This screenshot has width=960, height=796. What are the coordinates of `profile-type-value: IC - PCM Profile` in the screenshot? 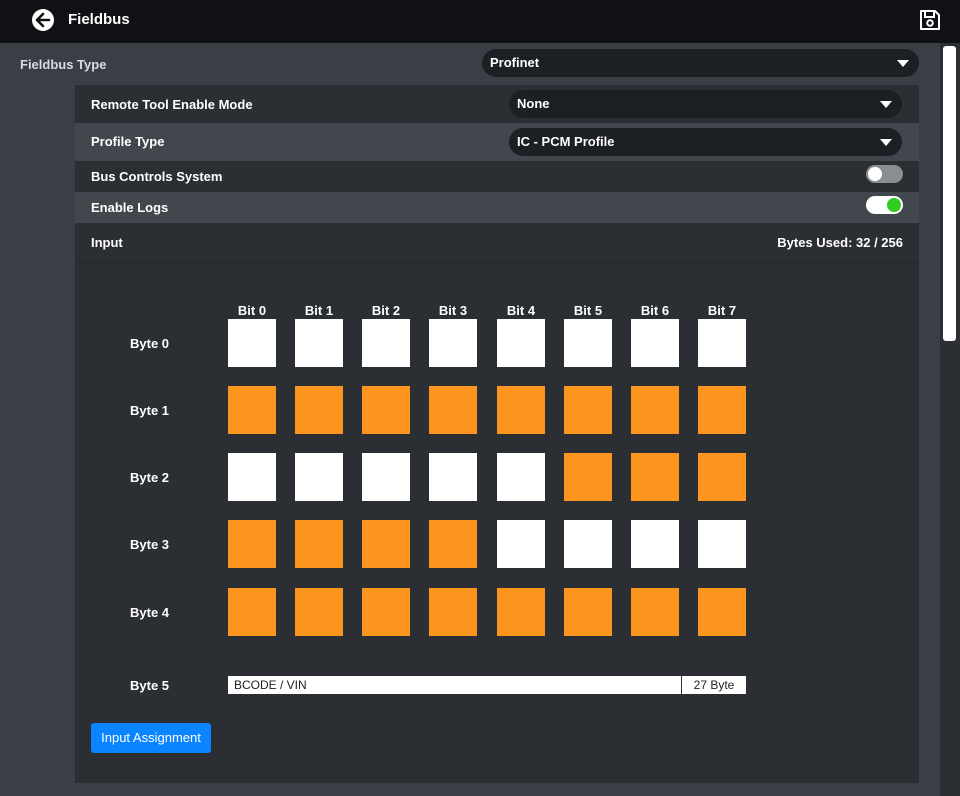 It's located at (566, 141).